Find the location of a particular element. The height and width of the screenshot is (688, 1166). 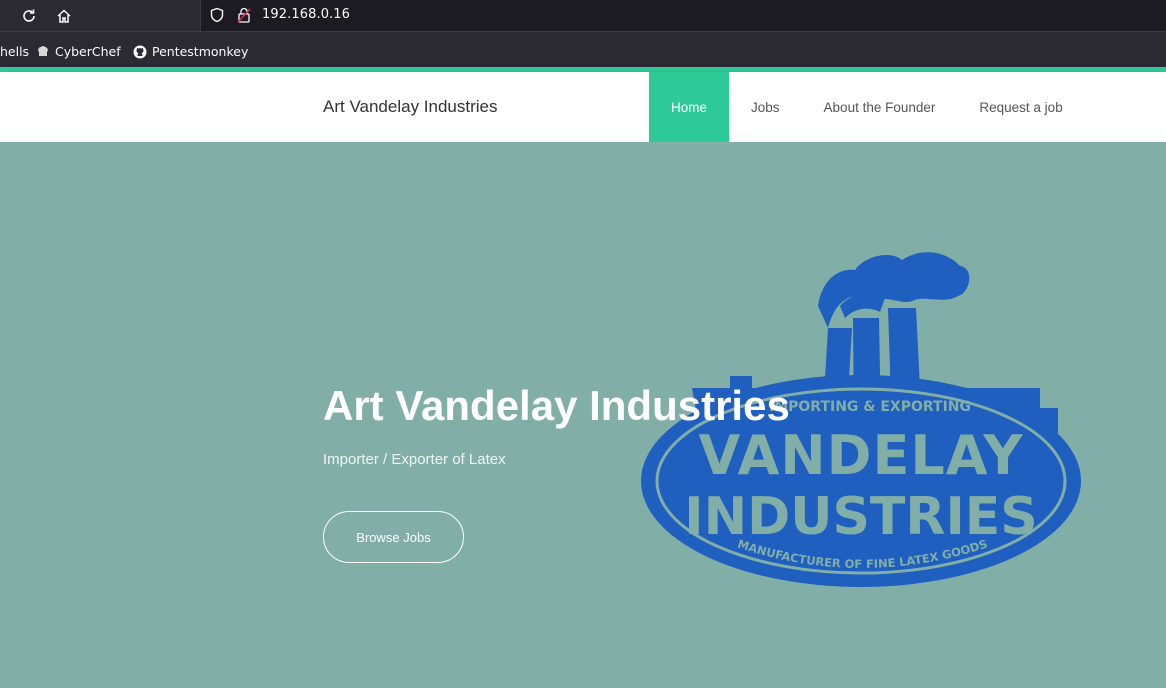

nav-home: Home is located at coordinates (689, 107).